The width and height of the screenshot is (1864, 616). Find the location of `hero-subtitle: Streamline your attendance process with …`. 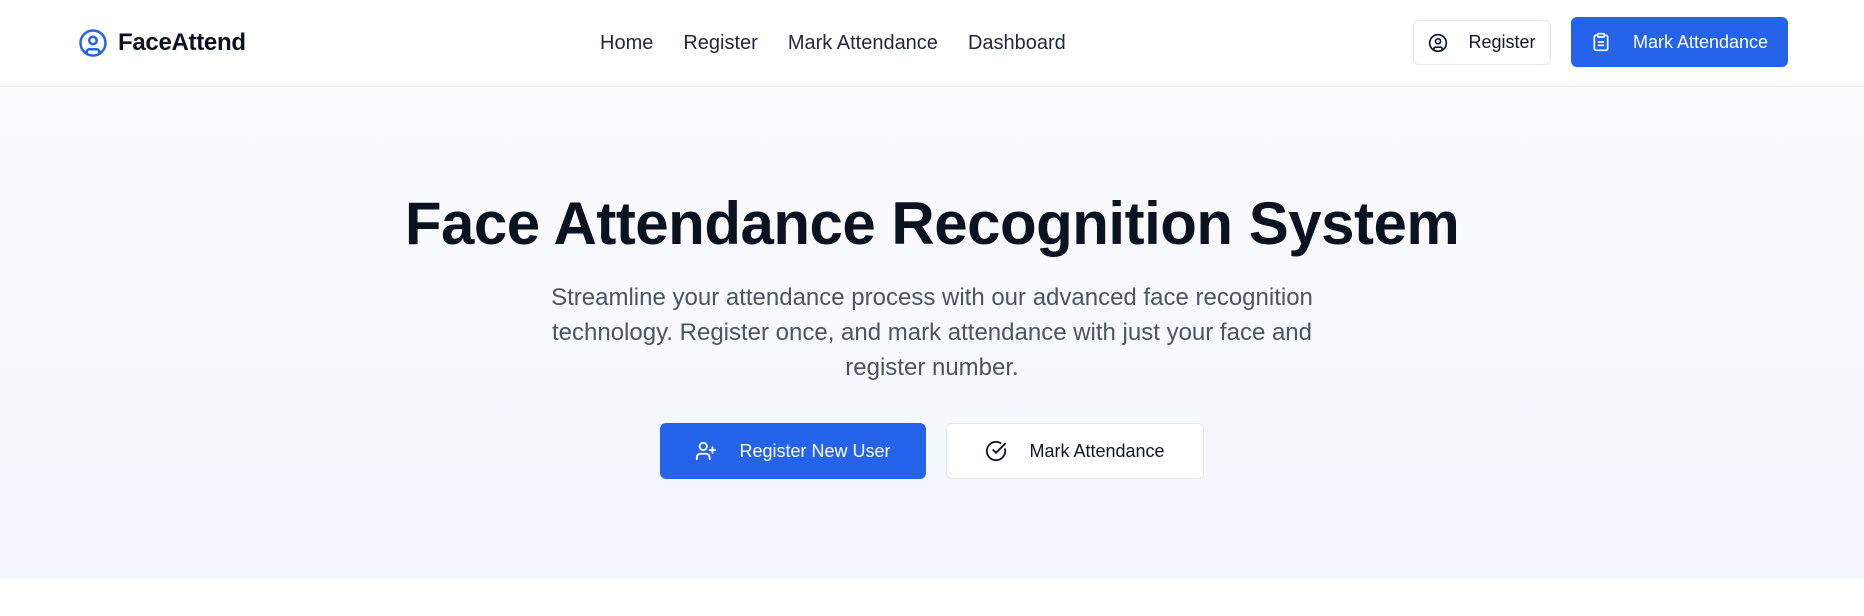

hero-subtitle: Streamline your attendance process with … is located at coordinates (932, 332).